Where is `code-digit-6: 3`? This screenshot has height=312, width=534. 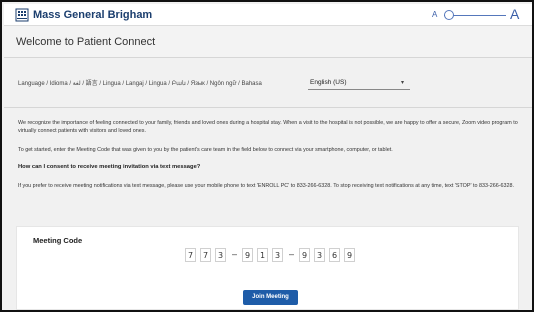
code-digit-6: 3 is located at coordinates (277, 255).